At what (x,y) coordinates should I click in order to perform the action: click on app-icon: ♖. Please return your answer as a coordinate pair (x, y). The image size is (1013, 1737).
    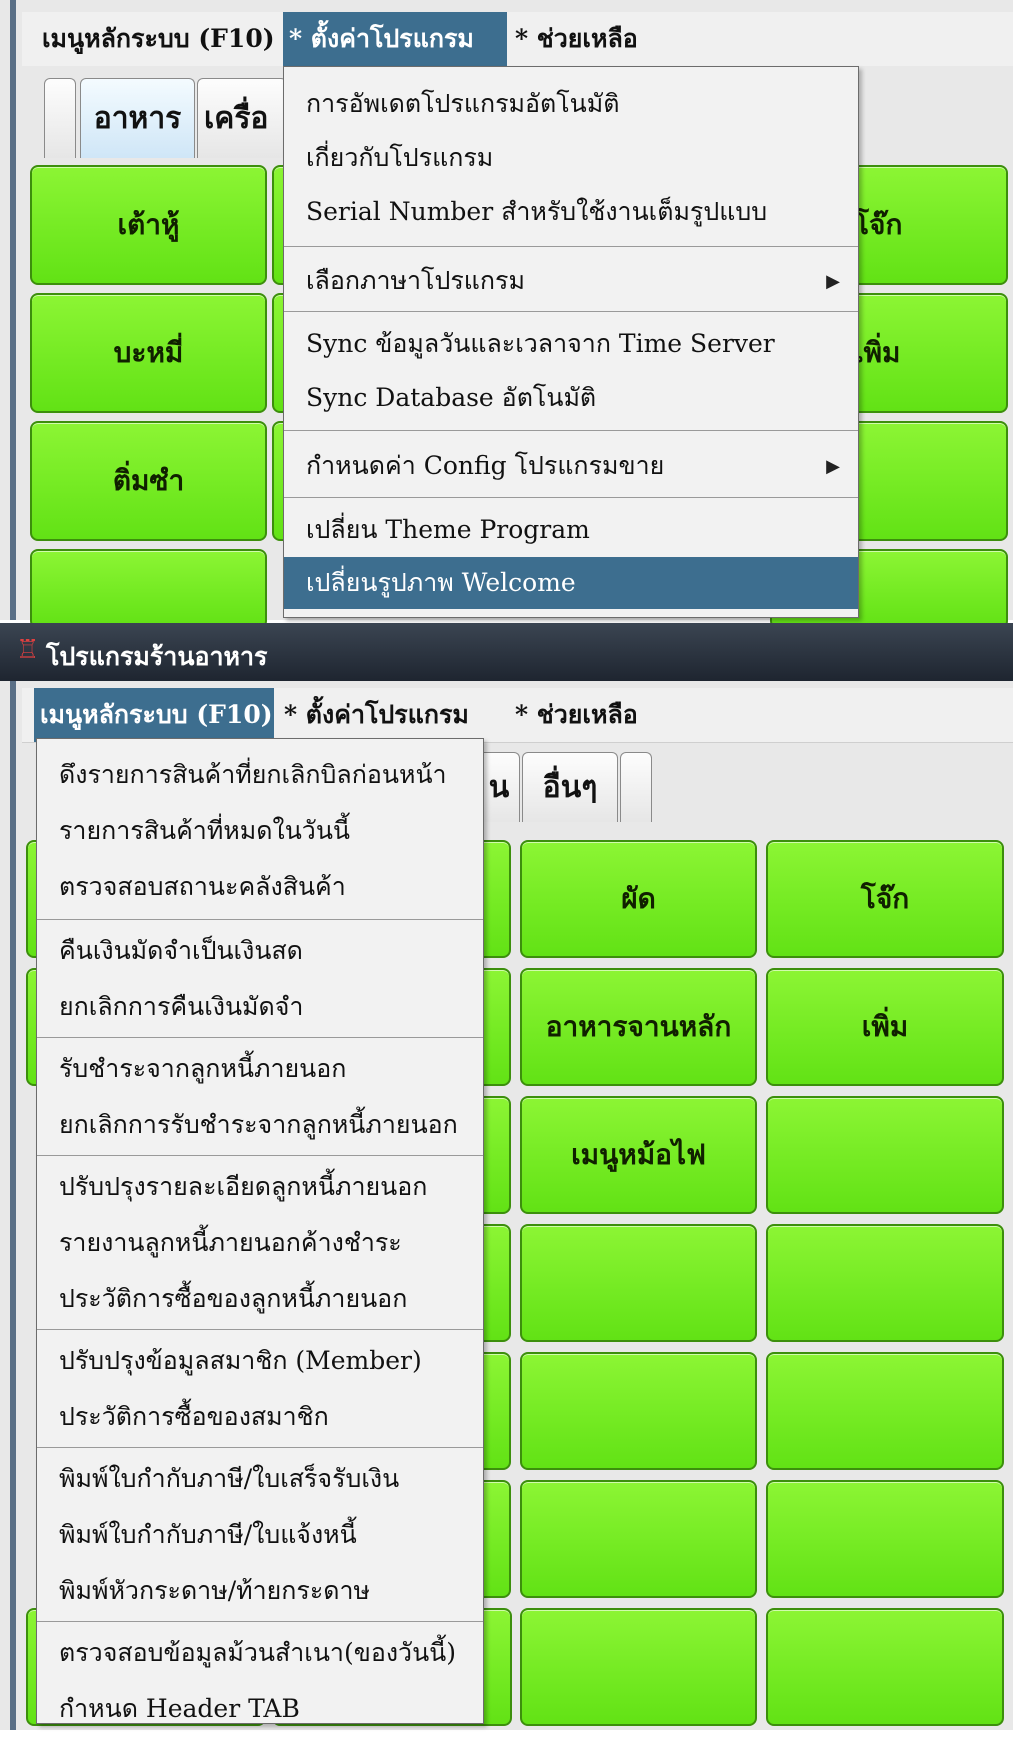
    Looking at the image, I should click on (28, 650).